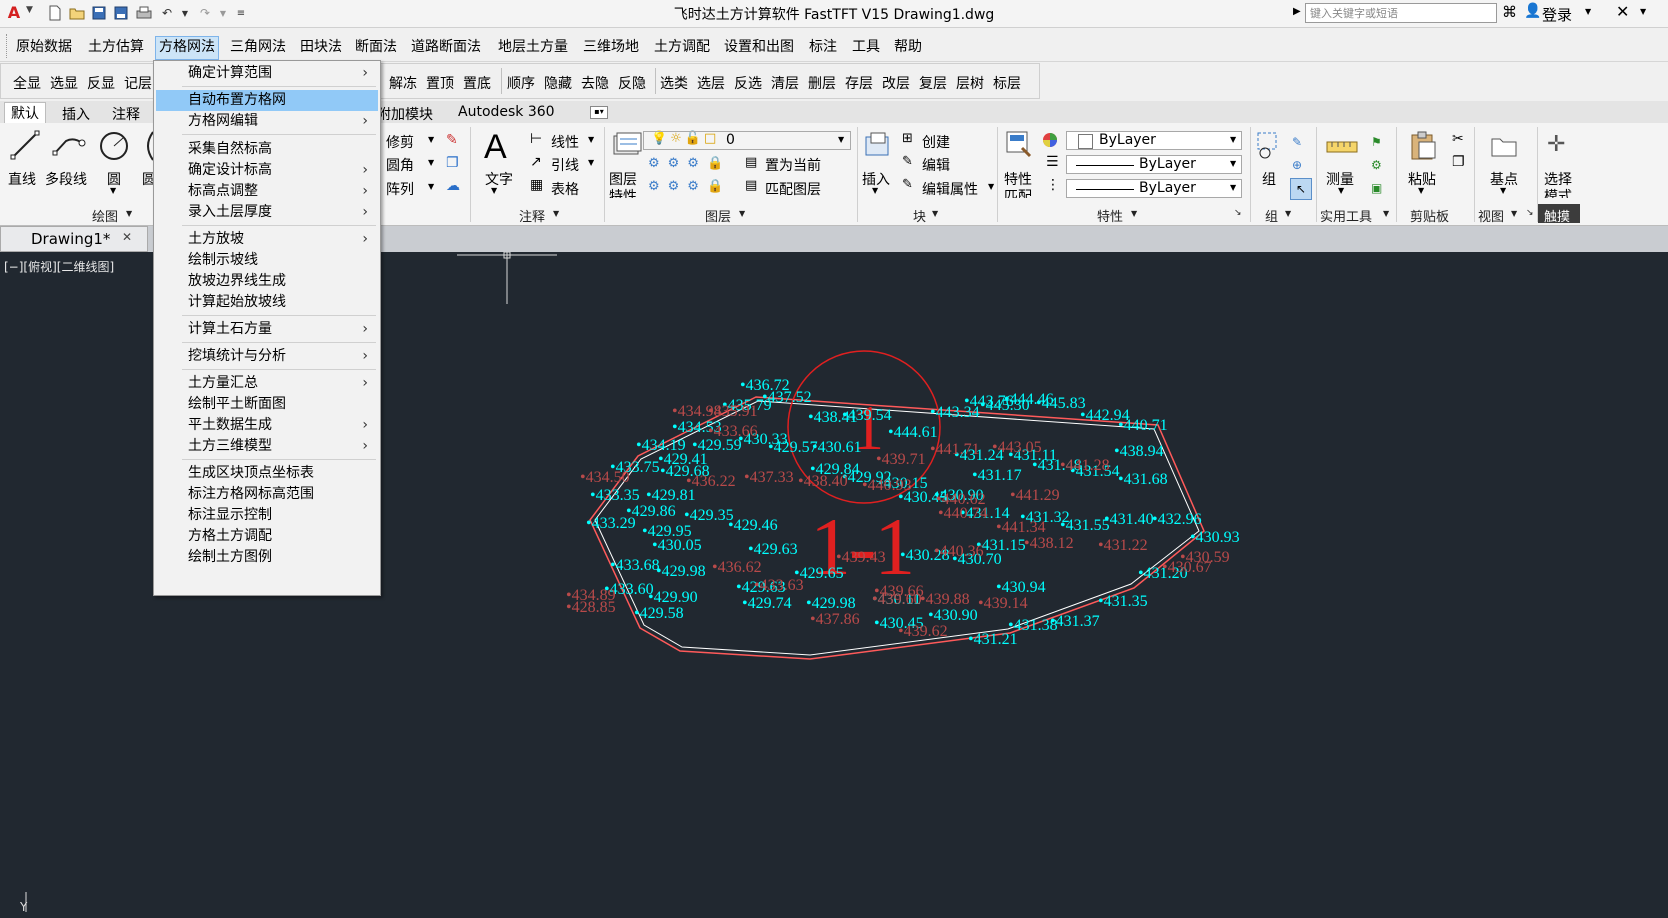 The height and width of the screenshot is (918, 1668). What do you see at coordinates (950, 189) in the screenshot?
I see `edit-attr-label: 编辑属性` at bounding box center [950, 189].